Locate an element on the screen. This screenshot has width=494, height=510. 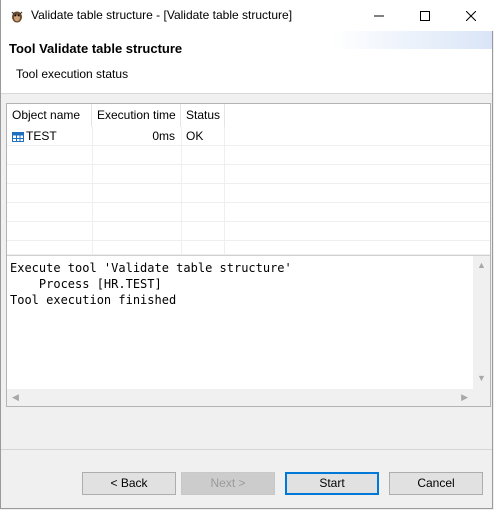
cell-object-name: TEST is located at coordinates (34, 136).